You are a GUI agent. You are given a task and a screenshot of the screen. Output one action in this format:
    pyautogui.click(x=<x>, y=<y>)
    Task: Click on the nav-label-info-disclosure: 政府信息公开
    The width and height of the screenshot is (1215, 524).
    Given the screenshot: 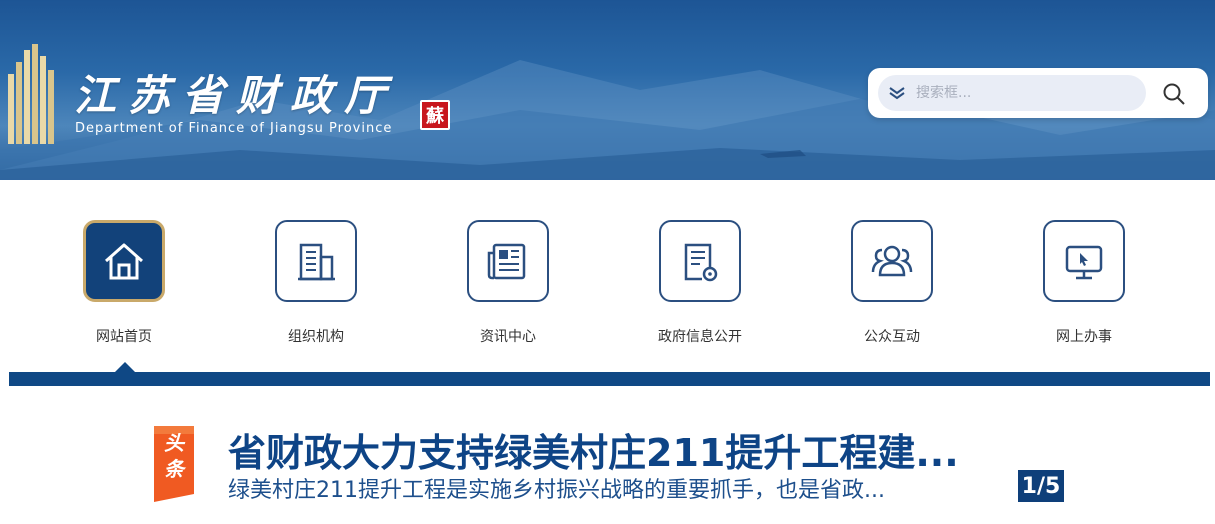 What is the action you would take?
    pyautogui.click(x=700, y=337)
    